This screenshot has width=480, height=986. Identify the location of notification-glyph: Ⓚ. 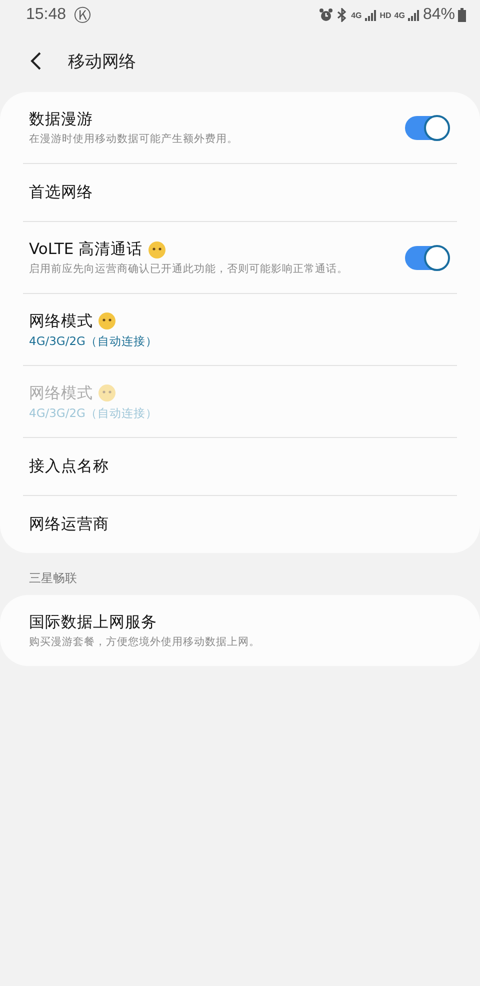
(83, 15).